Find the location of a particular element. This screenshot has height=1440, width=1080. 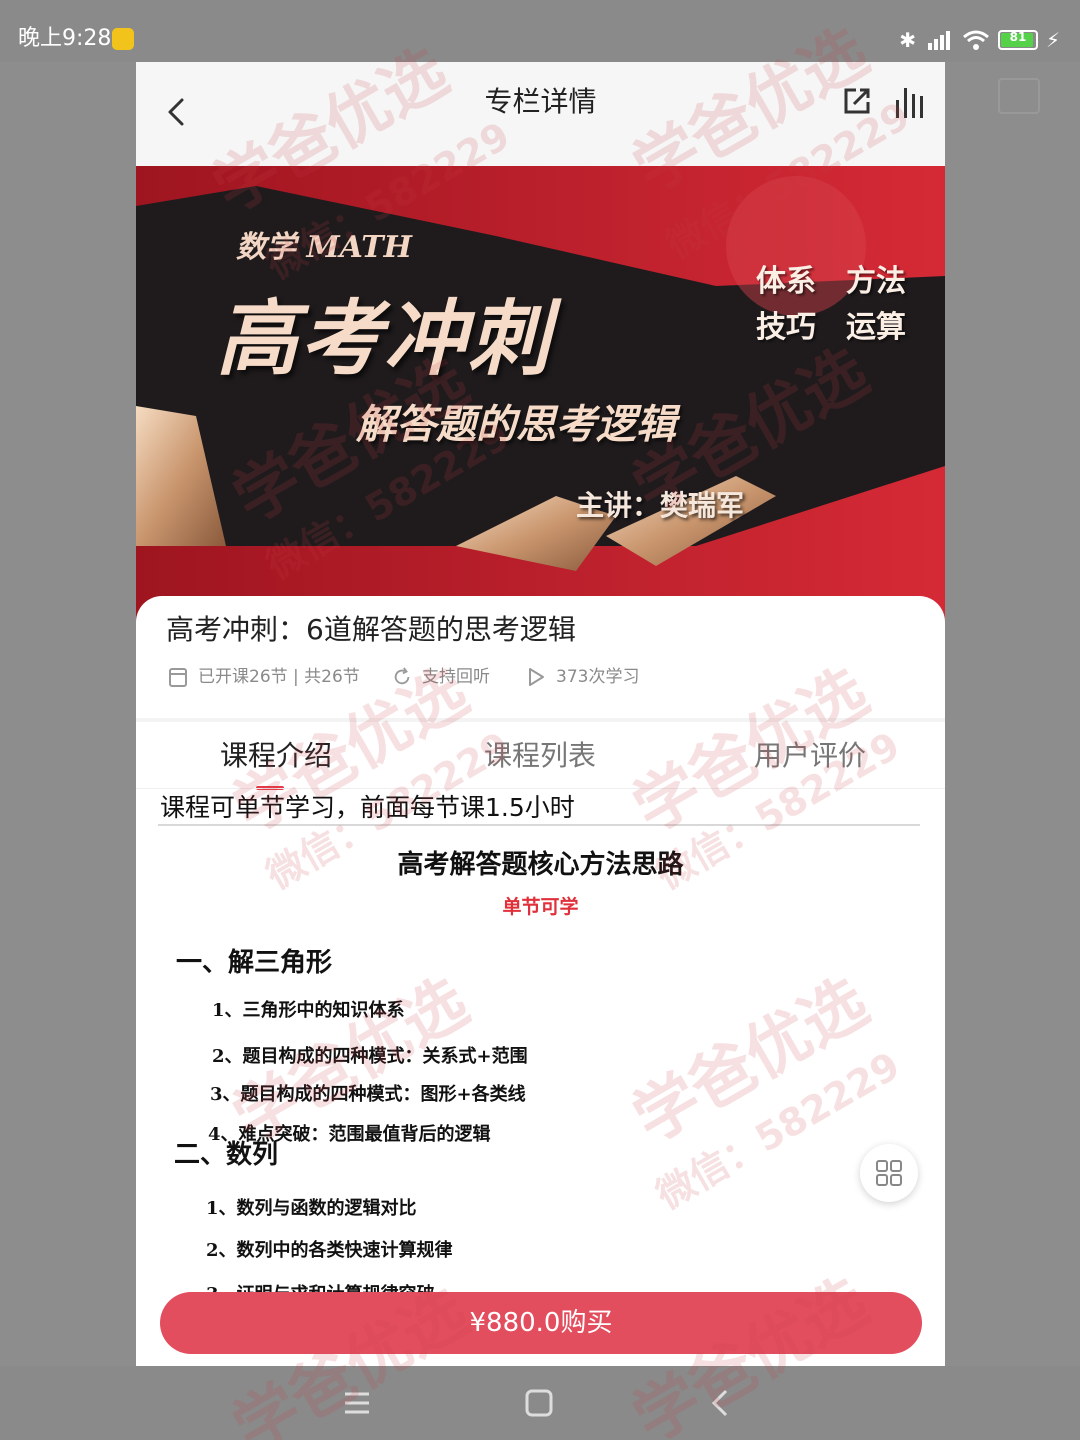

calendar-icon is located at coordinates (178, 677).